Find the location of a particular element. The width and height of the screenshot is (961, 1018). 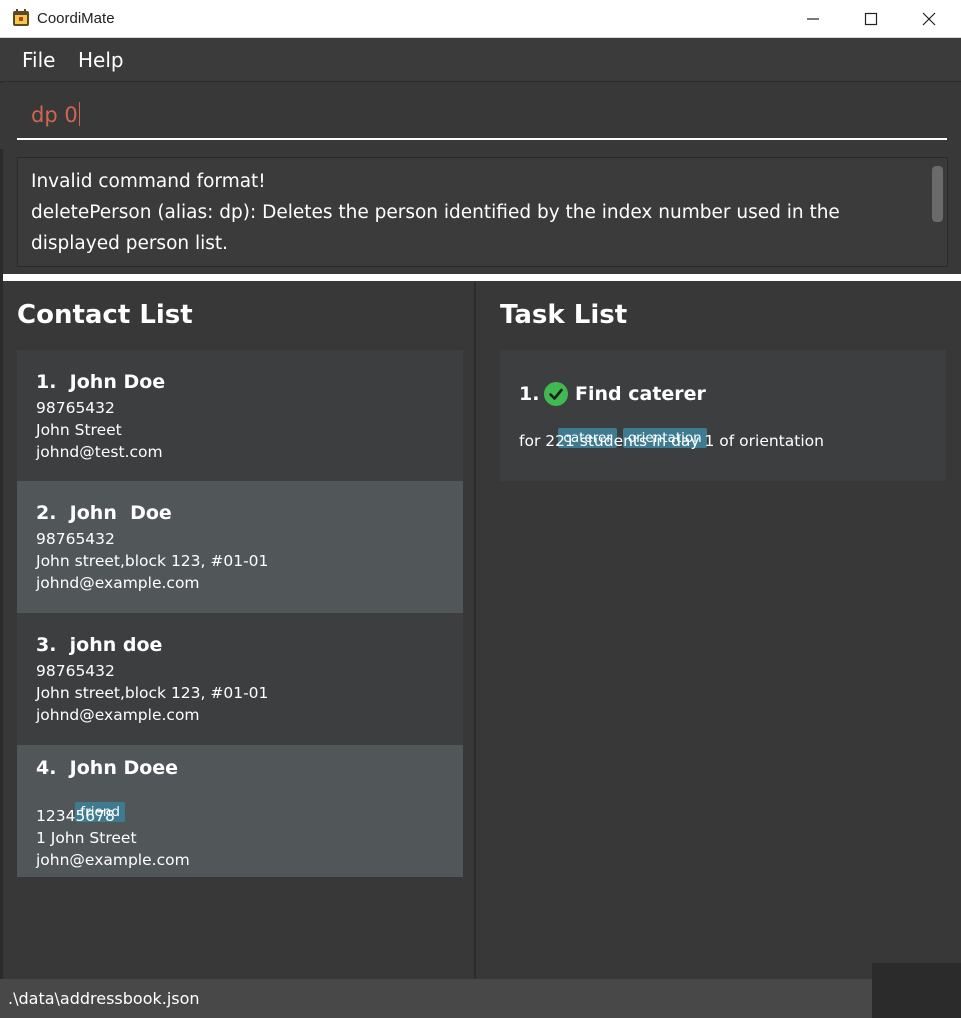

maximize-icon is located at coordinates (871, 19).